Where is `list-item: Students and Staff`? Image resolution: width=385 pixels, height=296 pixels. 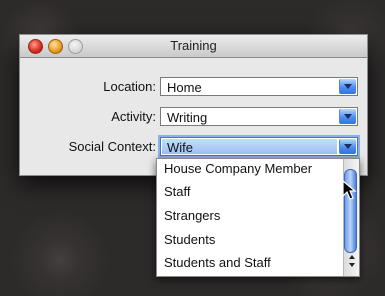 list-item: Students and Staff is located at coordinates (217, 262).